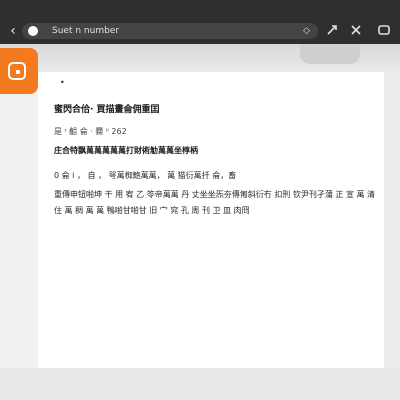  What do you see at coordinates (200, 384) in the screenshot?
I see `bottom-margin` at bounding box center [200, 384].